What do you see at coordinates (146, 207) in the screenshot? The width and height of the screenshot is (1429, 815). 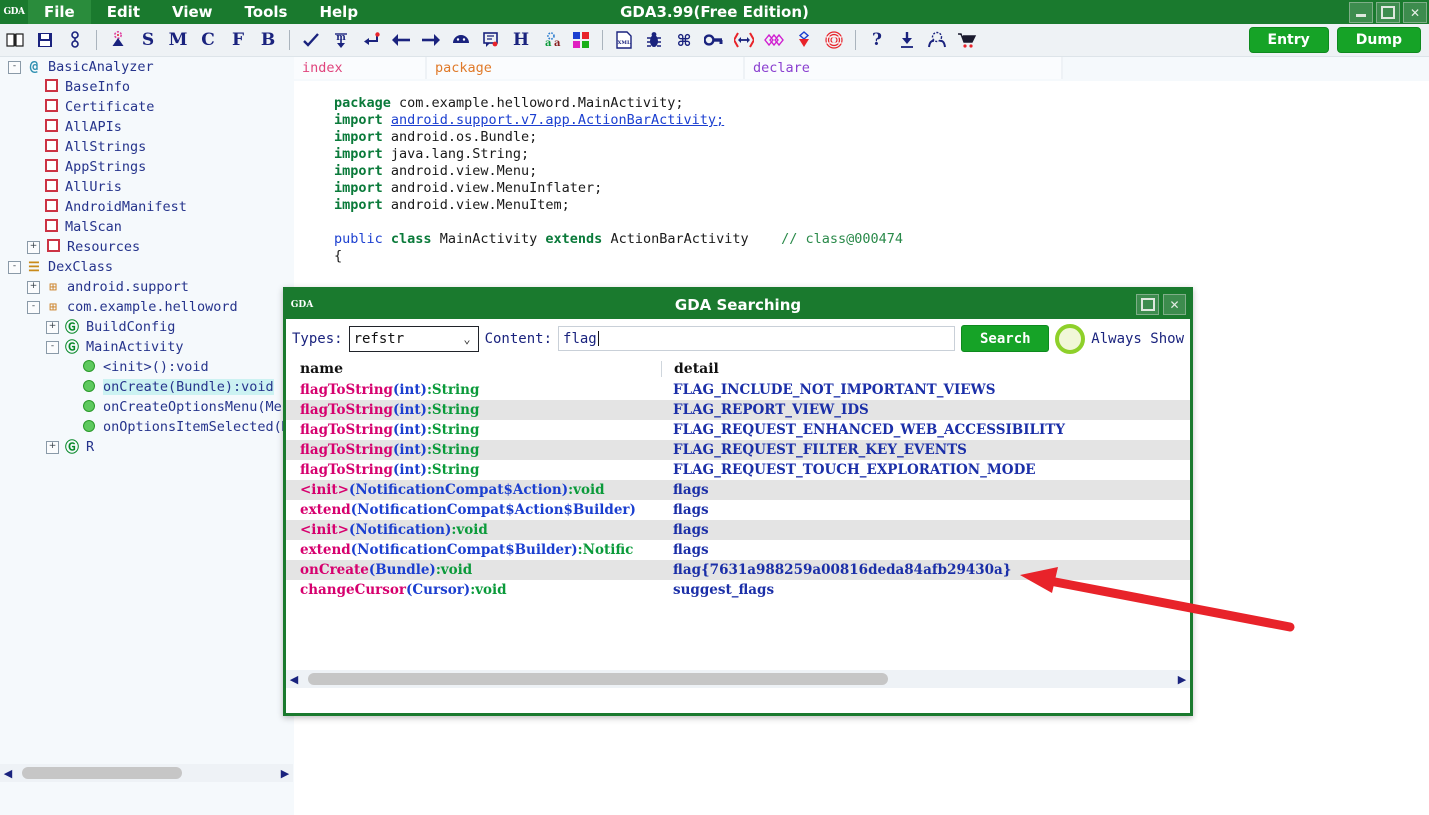 I see `tree-item-androidmanifest: AndroidManifest` at bounding box center [146, 207].